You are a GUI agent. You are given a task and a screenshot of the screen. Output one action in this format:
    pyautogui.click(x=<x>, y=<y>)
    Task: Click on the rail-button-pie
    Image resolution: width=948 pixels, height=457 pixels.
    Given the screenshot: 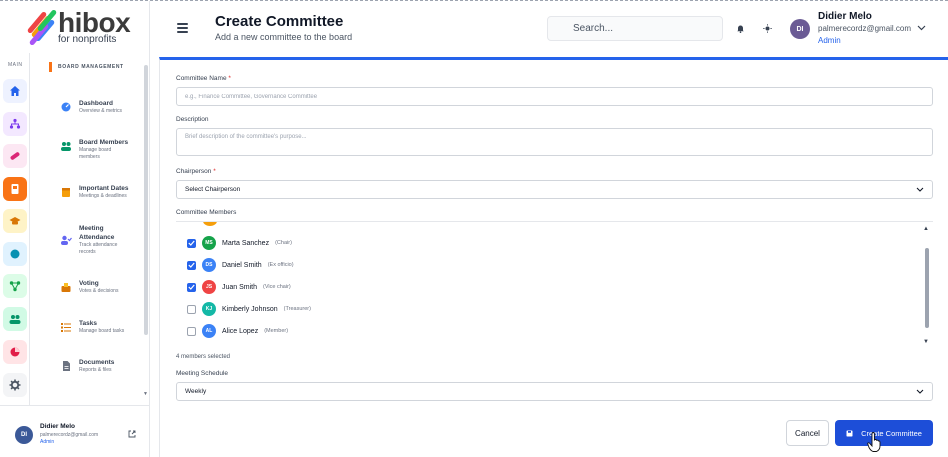 What is the action you would take?
    pyautogui.click(x=15, y=352)
    